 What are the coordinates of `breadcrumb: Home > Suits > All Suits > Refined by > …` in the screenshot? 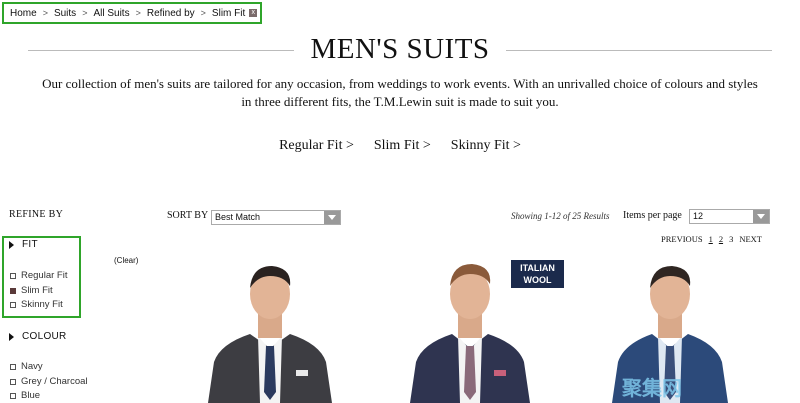 It's located at (132, 13).